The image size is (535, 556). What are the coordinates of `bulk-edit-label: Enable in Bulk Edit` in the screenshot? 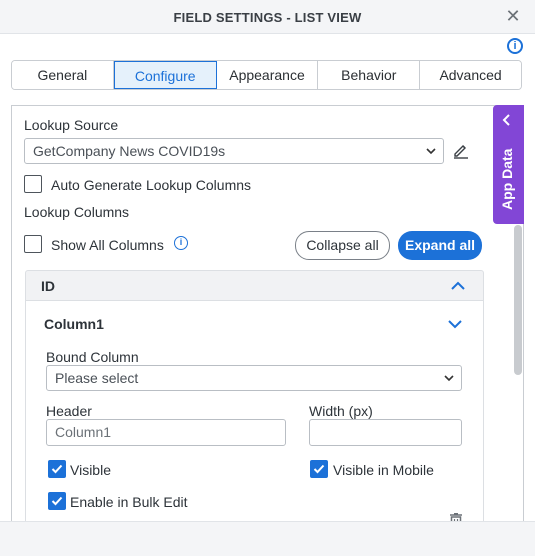 It's located at (129, 502).